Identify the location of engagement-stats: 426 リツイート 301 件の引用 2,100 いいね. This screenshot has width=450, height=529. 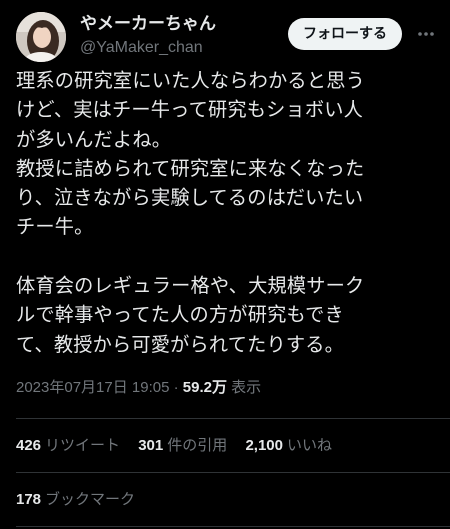
(181, 446).